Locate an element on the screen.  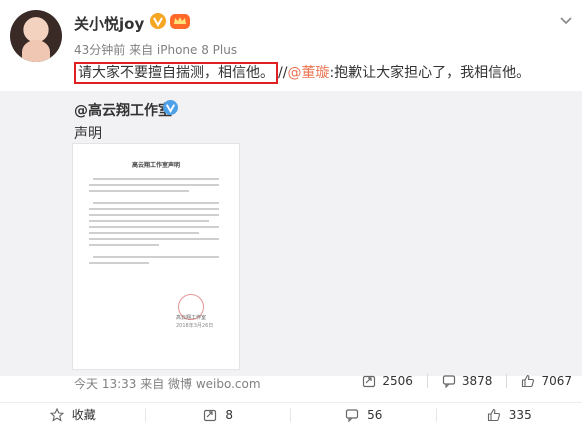
favorite-button: 收藏 is located at coordinates (73, 414).